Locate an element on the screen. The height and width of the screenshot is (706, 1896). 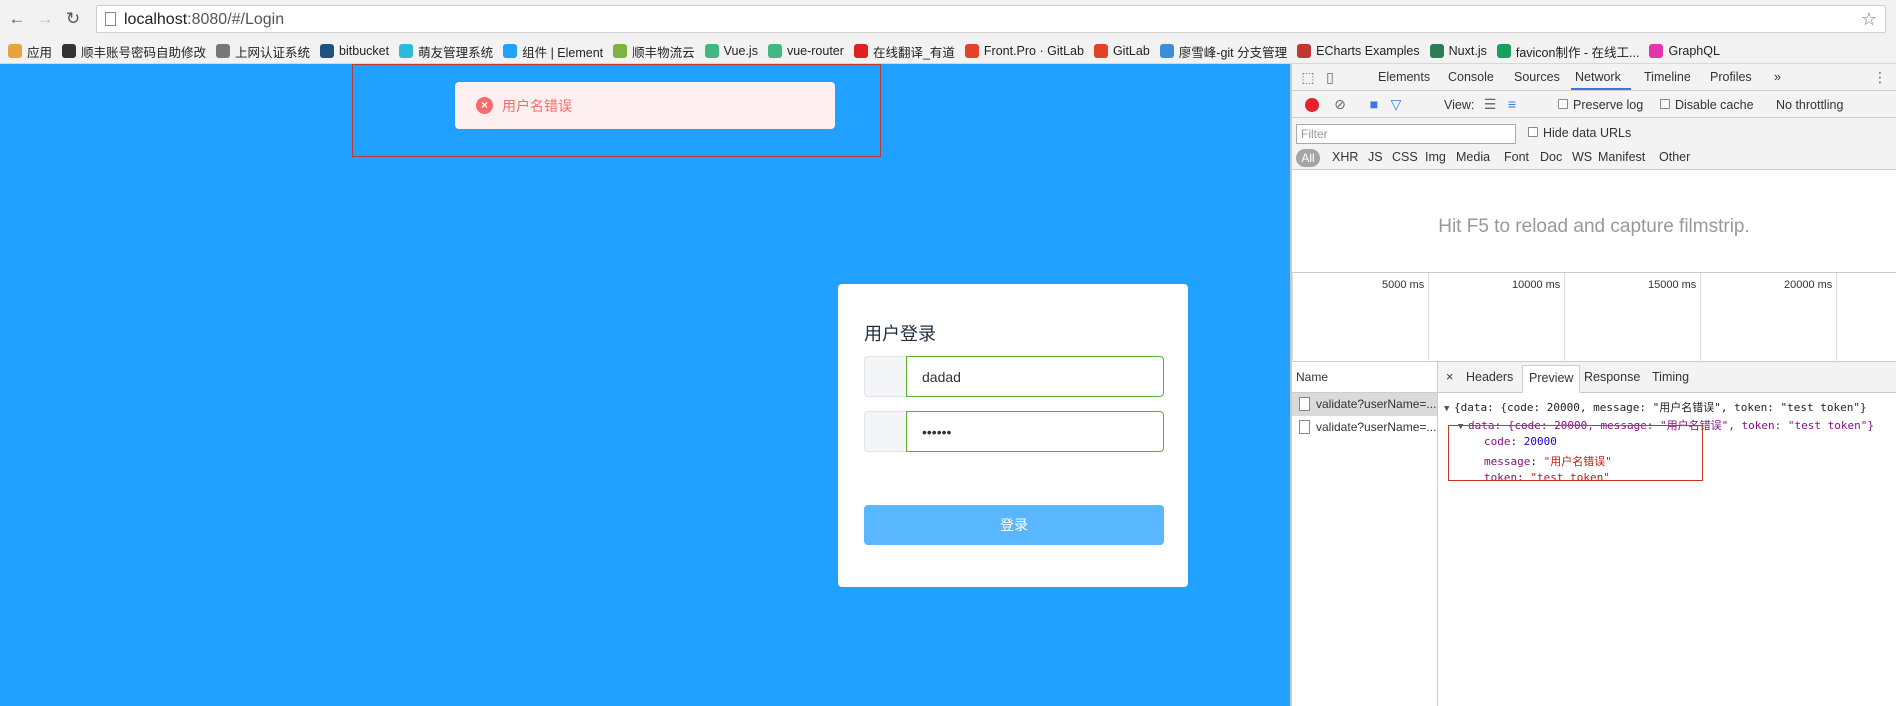
type-img: Img is located at coordinates (1435, 157).